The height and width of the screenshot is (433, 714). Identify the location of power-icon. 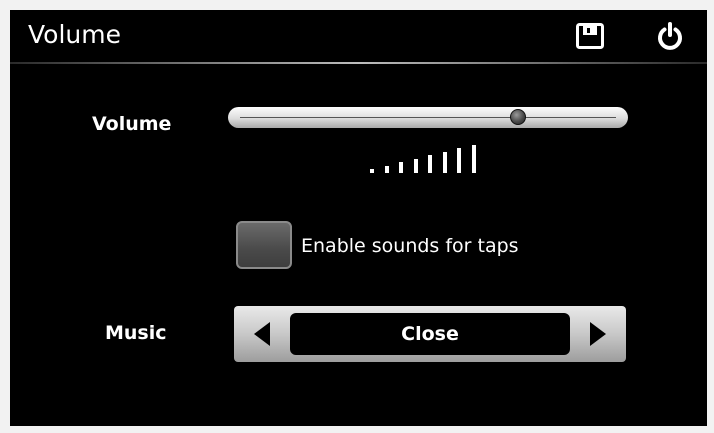
(670, 36).